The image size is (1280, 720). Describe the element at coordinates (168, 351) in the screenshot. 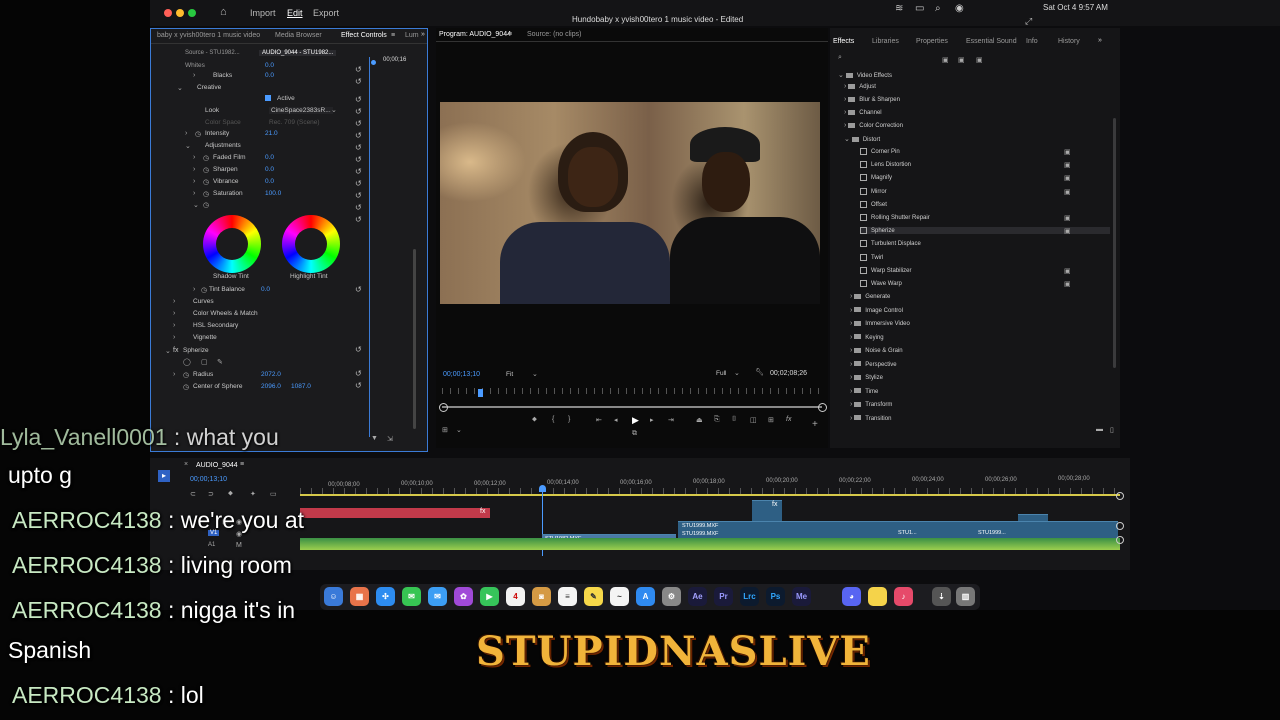

I see `collapse-icon: ⌄` at that location.